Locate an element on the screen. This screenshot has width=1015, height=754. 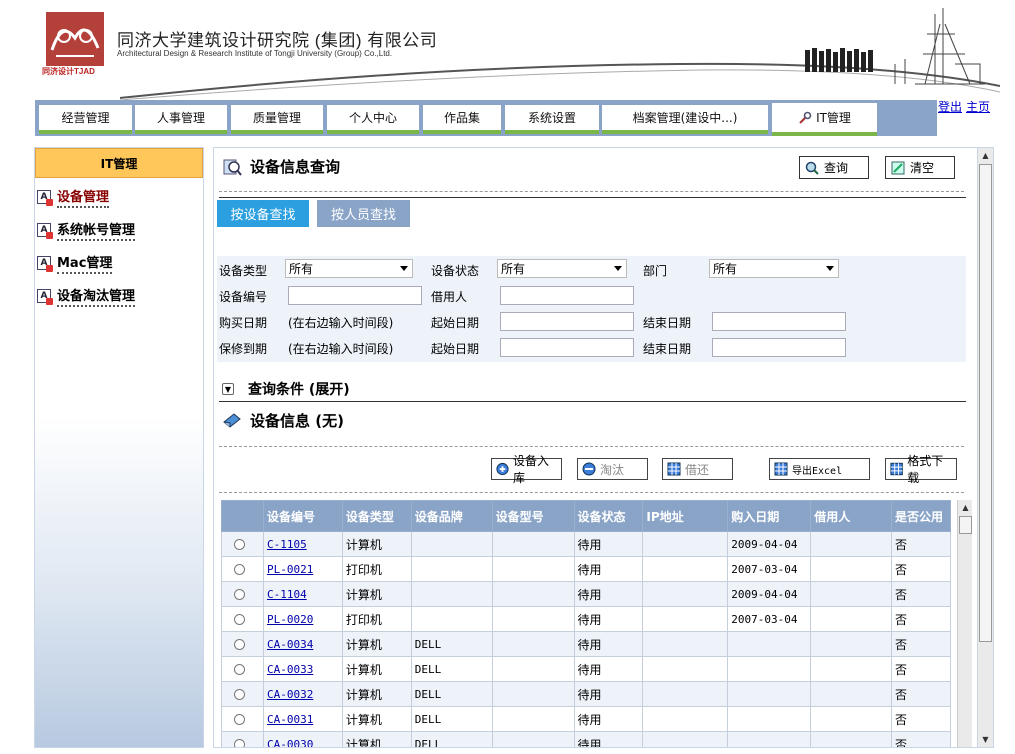
nav-tab-business: 经营管理 is located at coordinates (85, 119).